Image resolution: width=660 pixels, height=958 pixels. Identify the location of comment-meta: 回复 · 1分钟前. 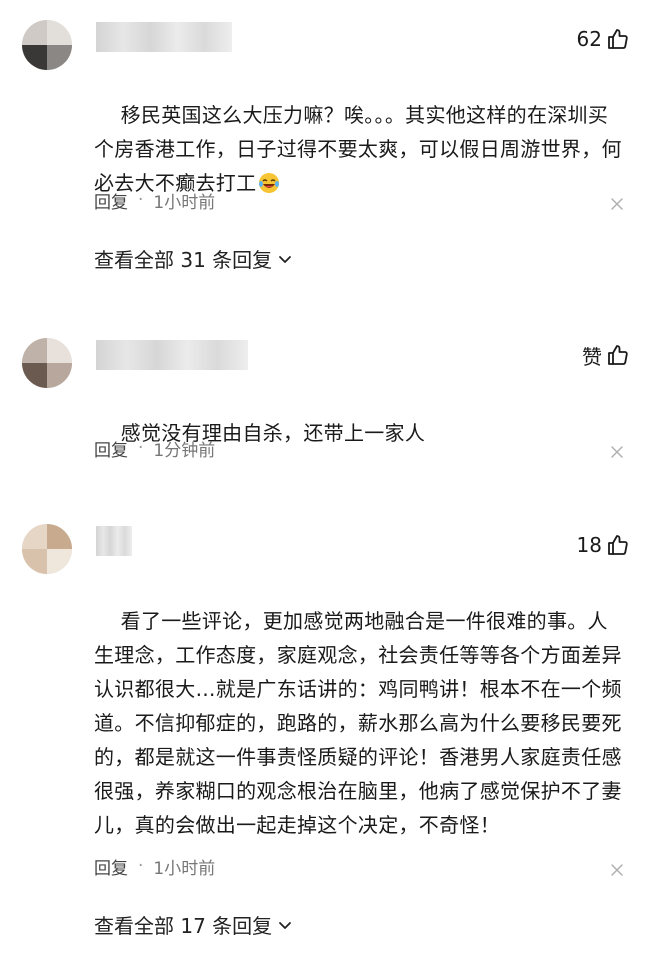
(155, 448).